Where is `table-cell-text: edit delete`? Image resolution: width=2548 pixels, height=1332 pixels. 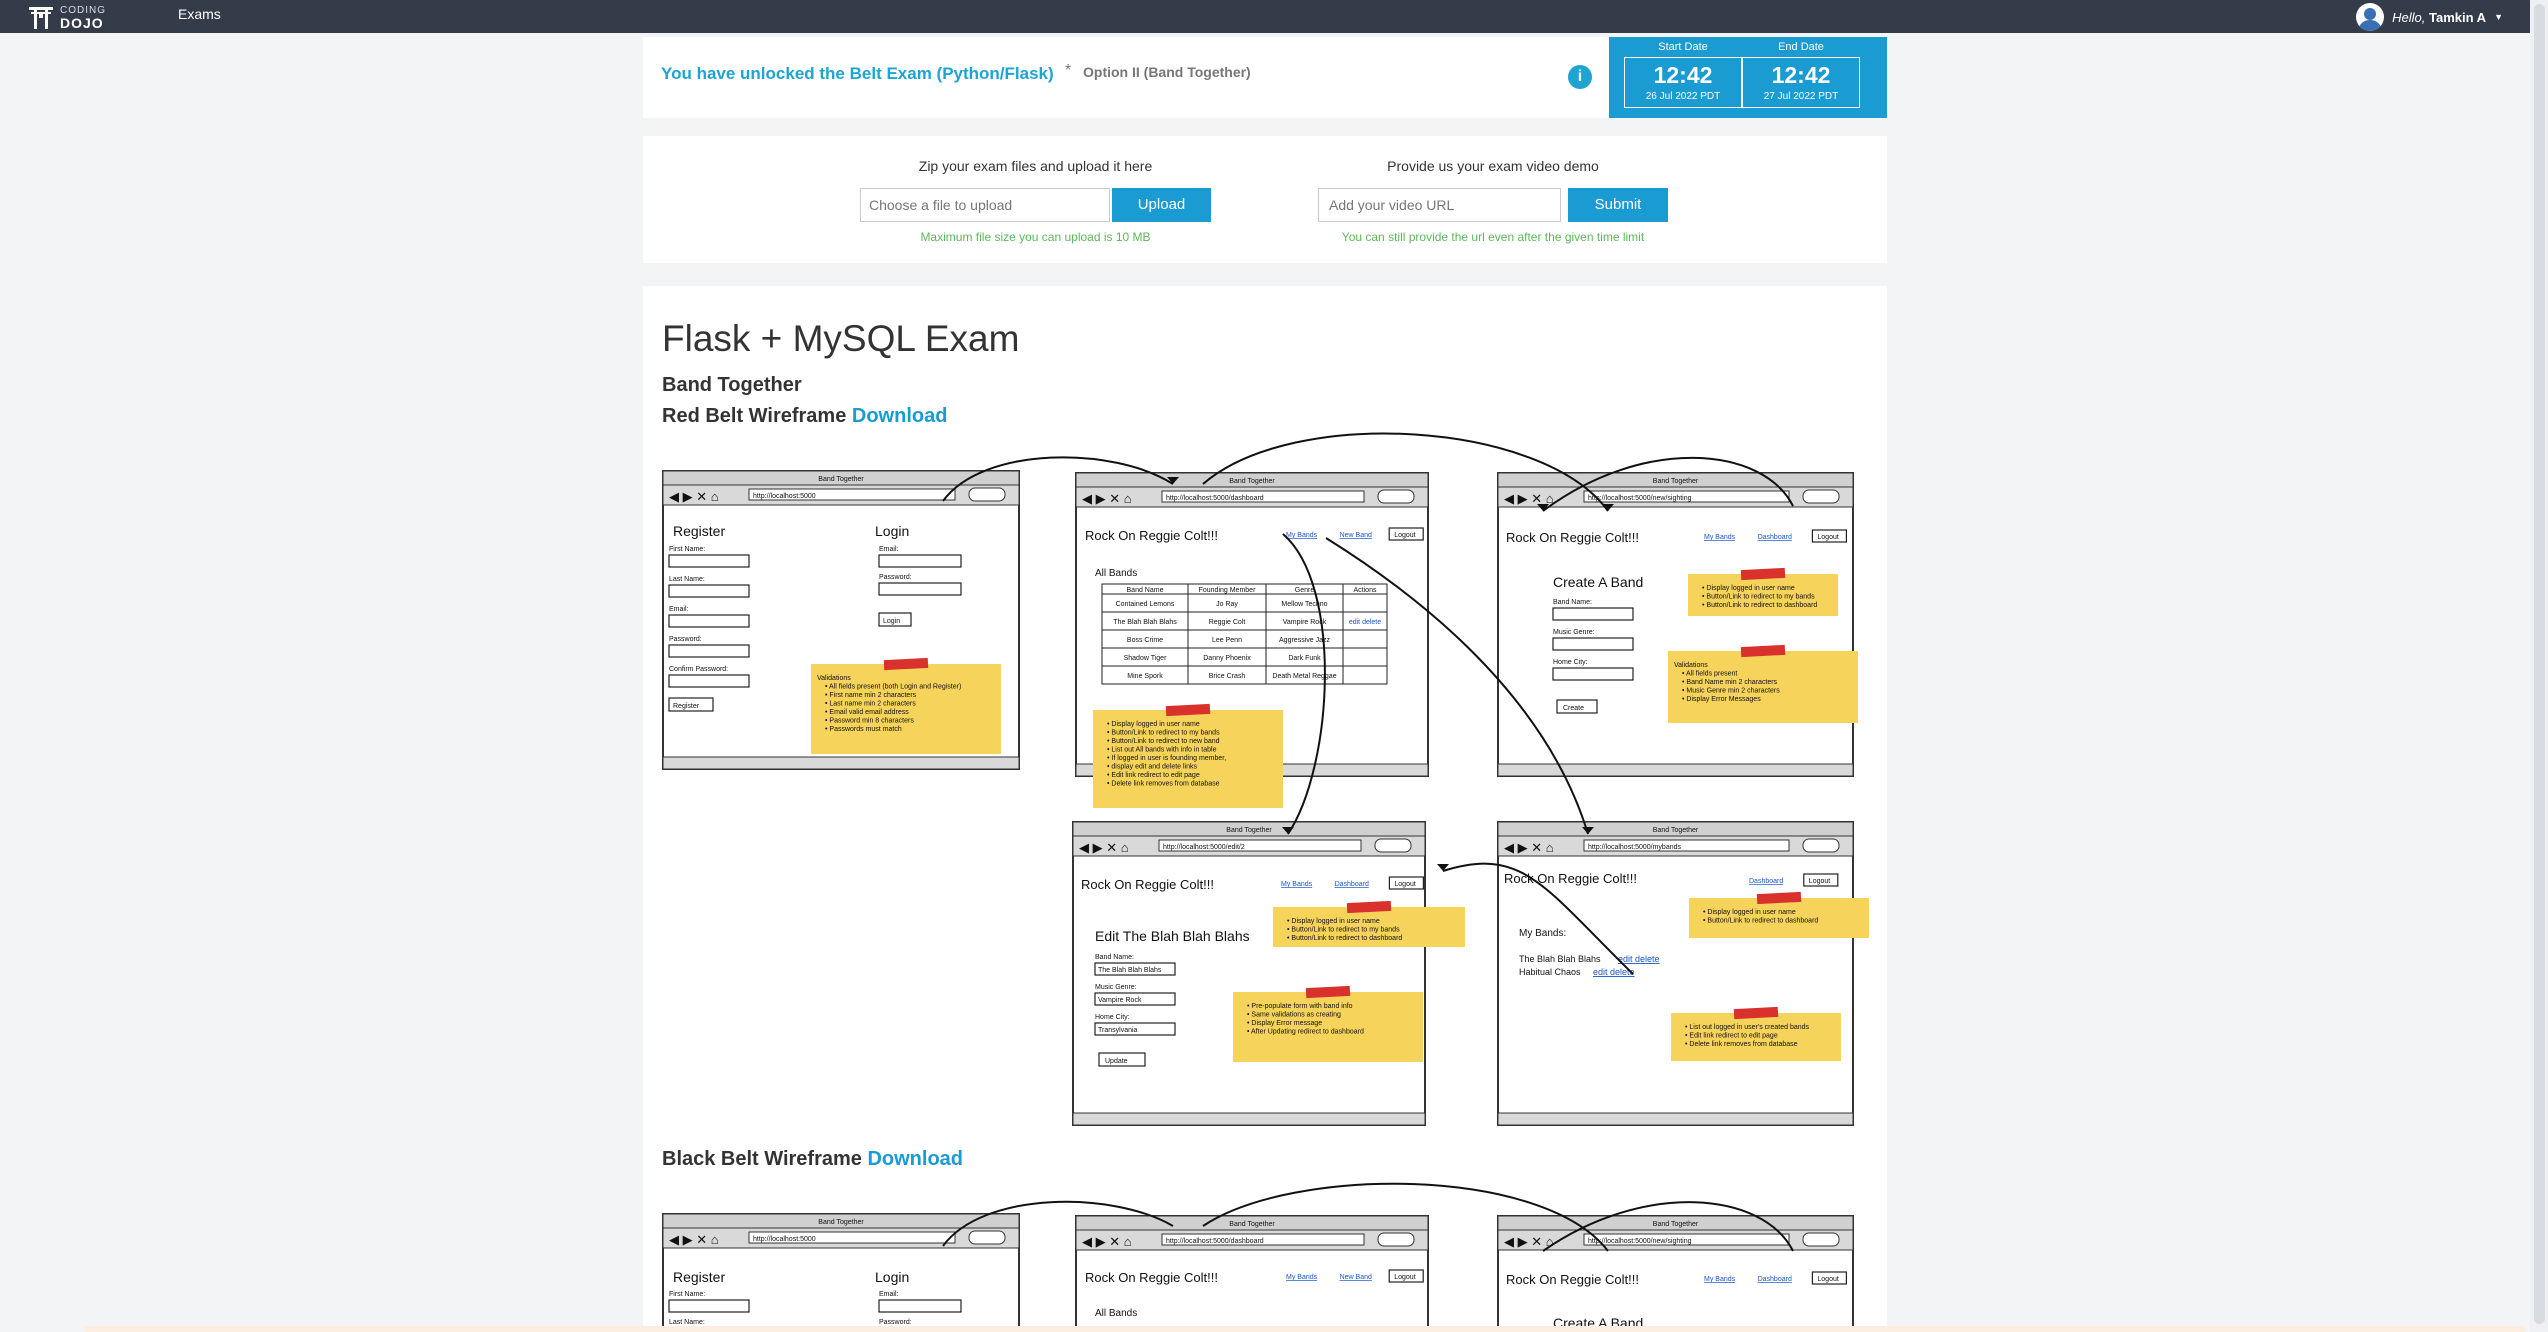
table-cell-text: edit delete is located at coordinates (1365, 622).